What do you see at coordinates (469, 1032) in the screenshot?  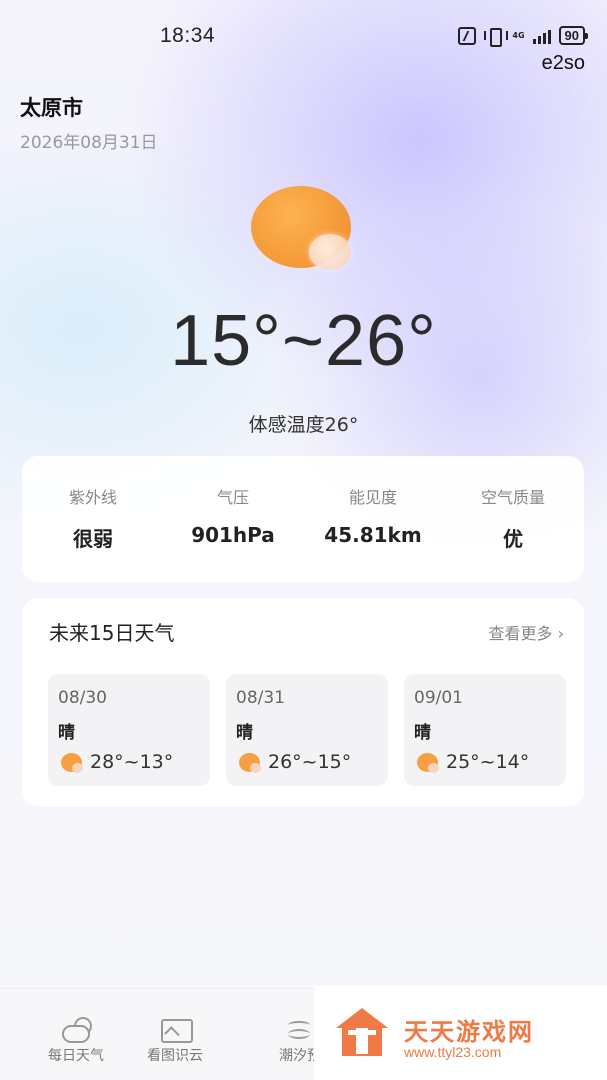 I see `watermark-title: 天天游戏网` at bounding box center [469, 1032].